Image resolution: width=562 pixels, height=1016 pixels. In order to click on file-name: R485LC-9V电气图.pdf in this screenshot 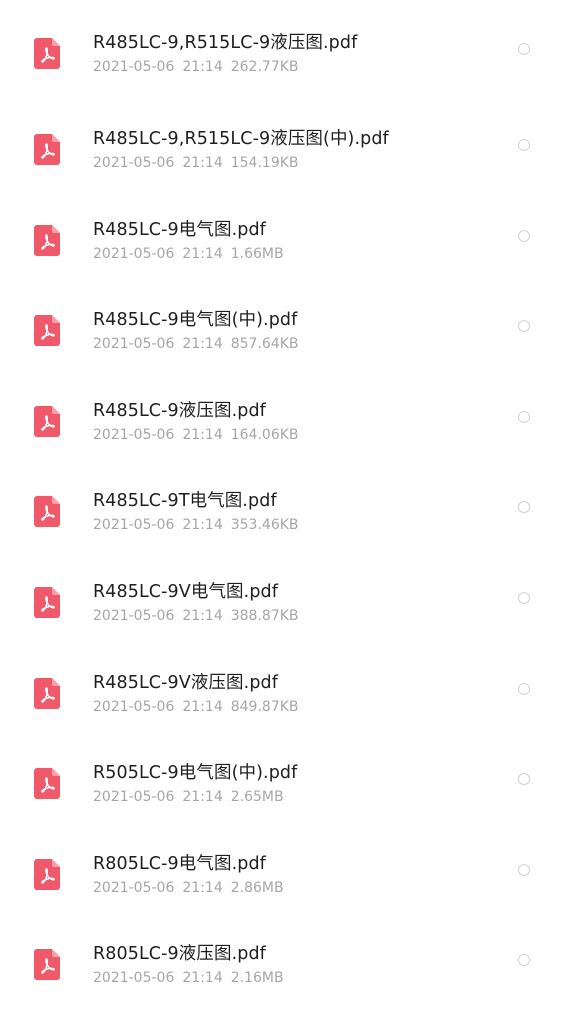, I will do `click(185, 591)`.